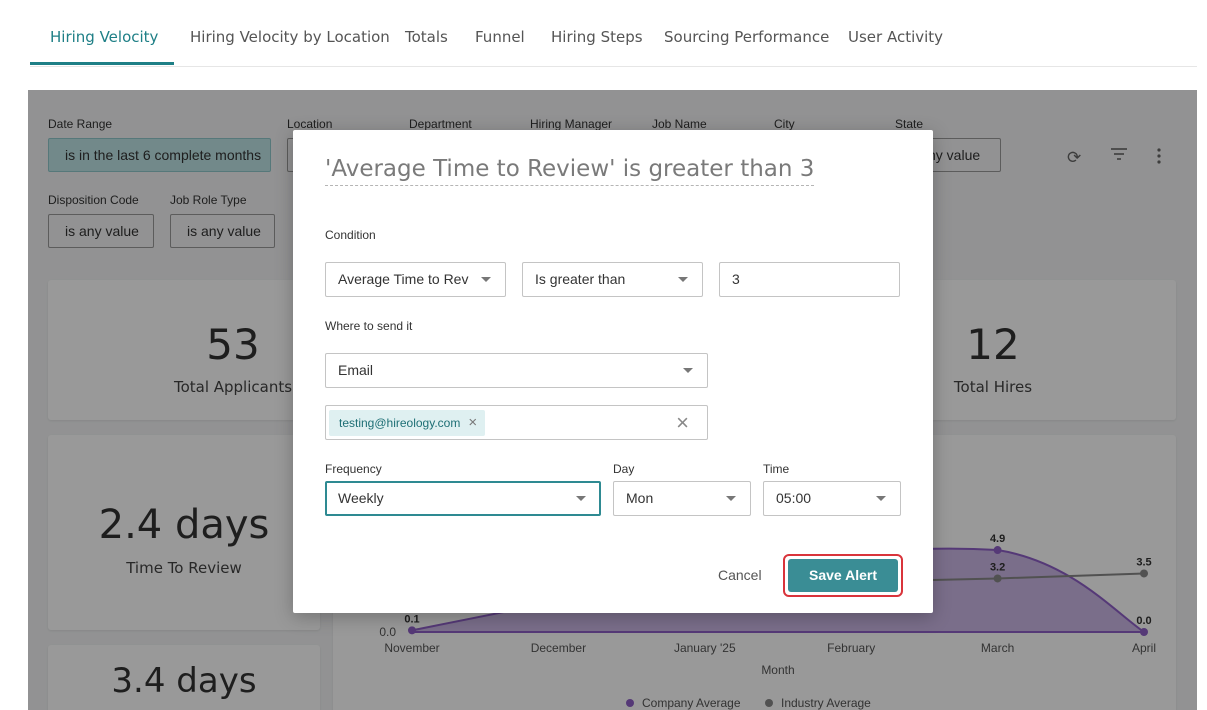  Describe the element at coordinates (746, 37) in the screenshot. I see `tab-sourcing-performance: Sourcing Performance` at that location.